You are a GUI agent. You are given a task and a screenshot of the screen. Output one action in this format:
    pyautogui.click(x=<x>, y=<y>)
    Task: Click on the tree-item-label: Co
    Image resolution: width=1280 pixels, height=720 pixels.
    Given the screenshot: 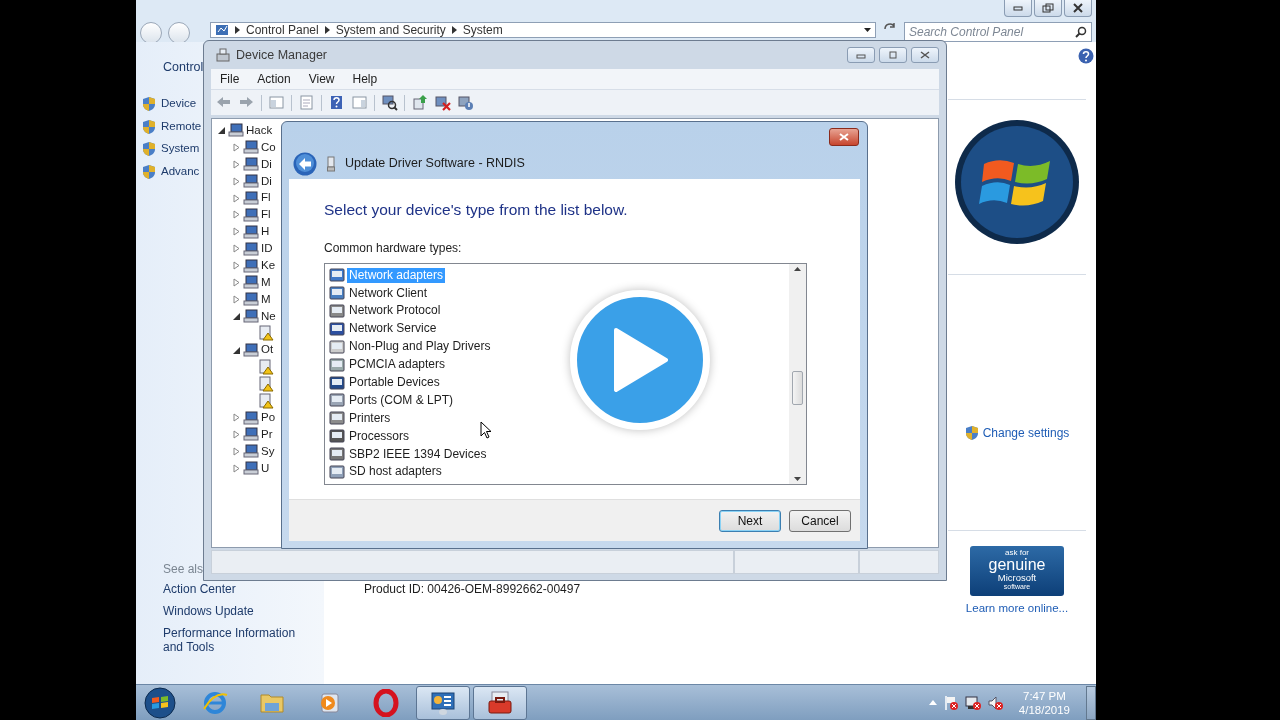 What is the action you would take?
    pyautogui.click(x=268, y=147)
    